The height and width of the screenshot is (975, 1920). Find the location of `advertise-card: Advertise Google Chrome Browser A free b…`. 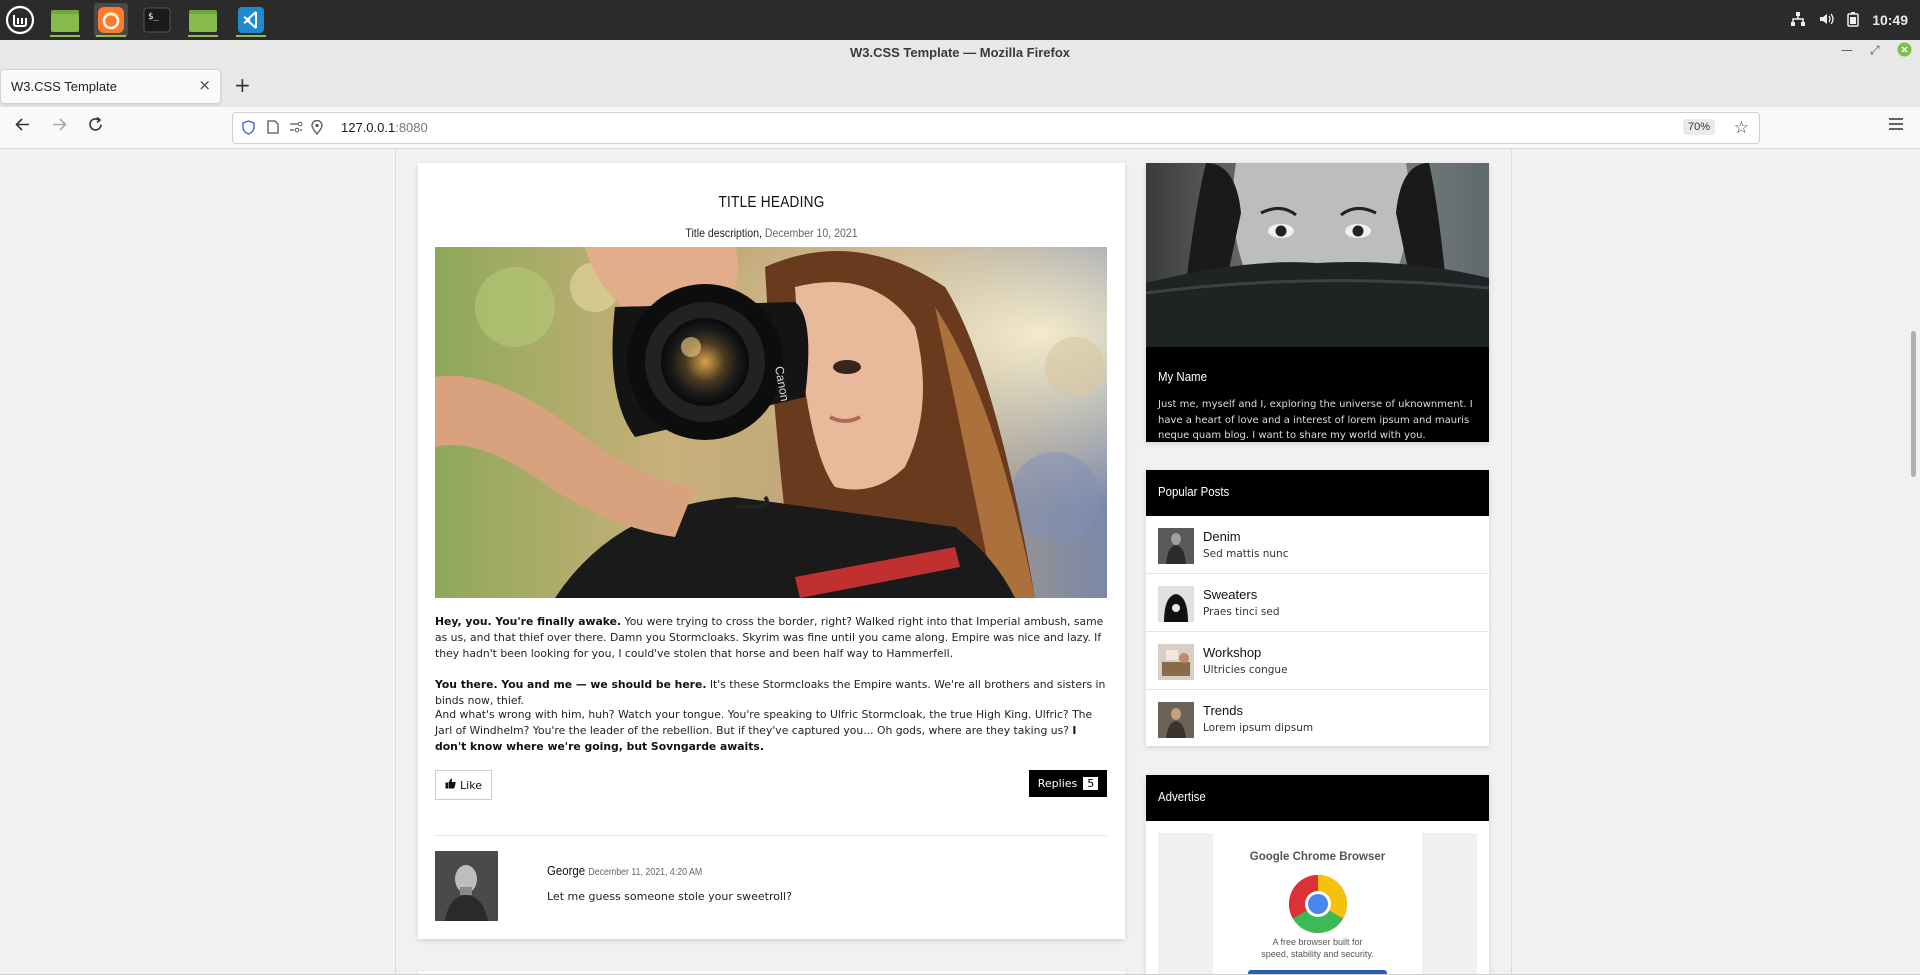

advertise-card: Advertise Google Chrome Browser A free b… is located at coordinates (1317, 875).